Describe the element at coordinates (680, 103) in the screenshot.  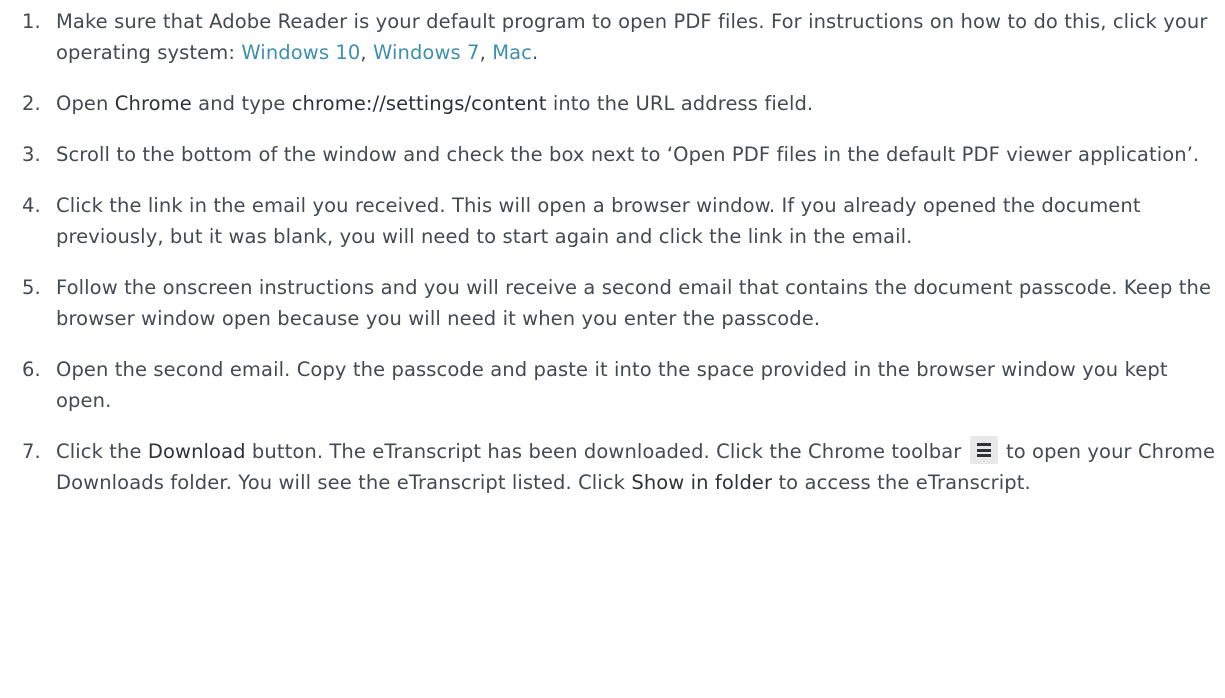
I see `step-text: into the URL address field.` at that location.